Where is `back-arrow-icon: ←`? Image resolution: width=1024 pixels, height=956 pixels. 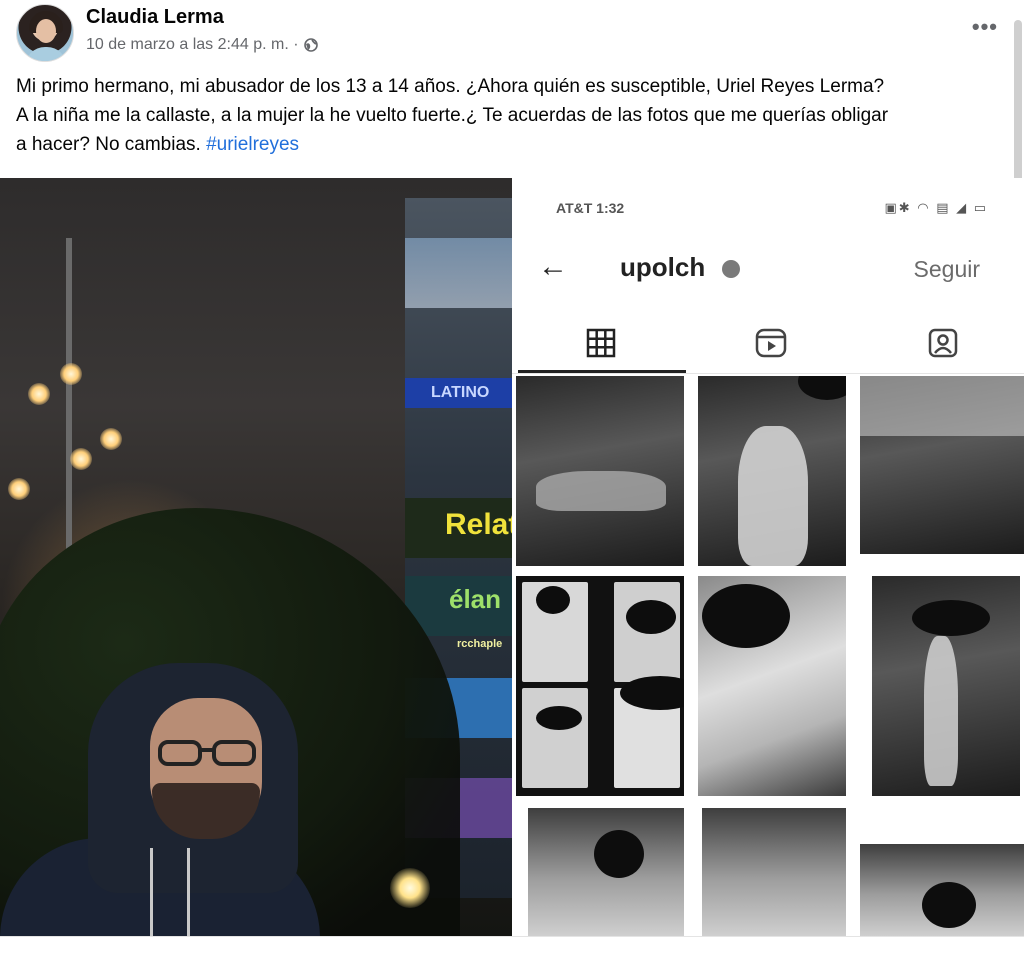 back-arrow-icon: ← is located at coordinates (553, 267).